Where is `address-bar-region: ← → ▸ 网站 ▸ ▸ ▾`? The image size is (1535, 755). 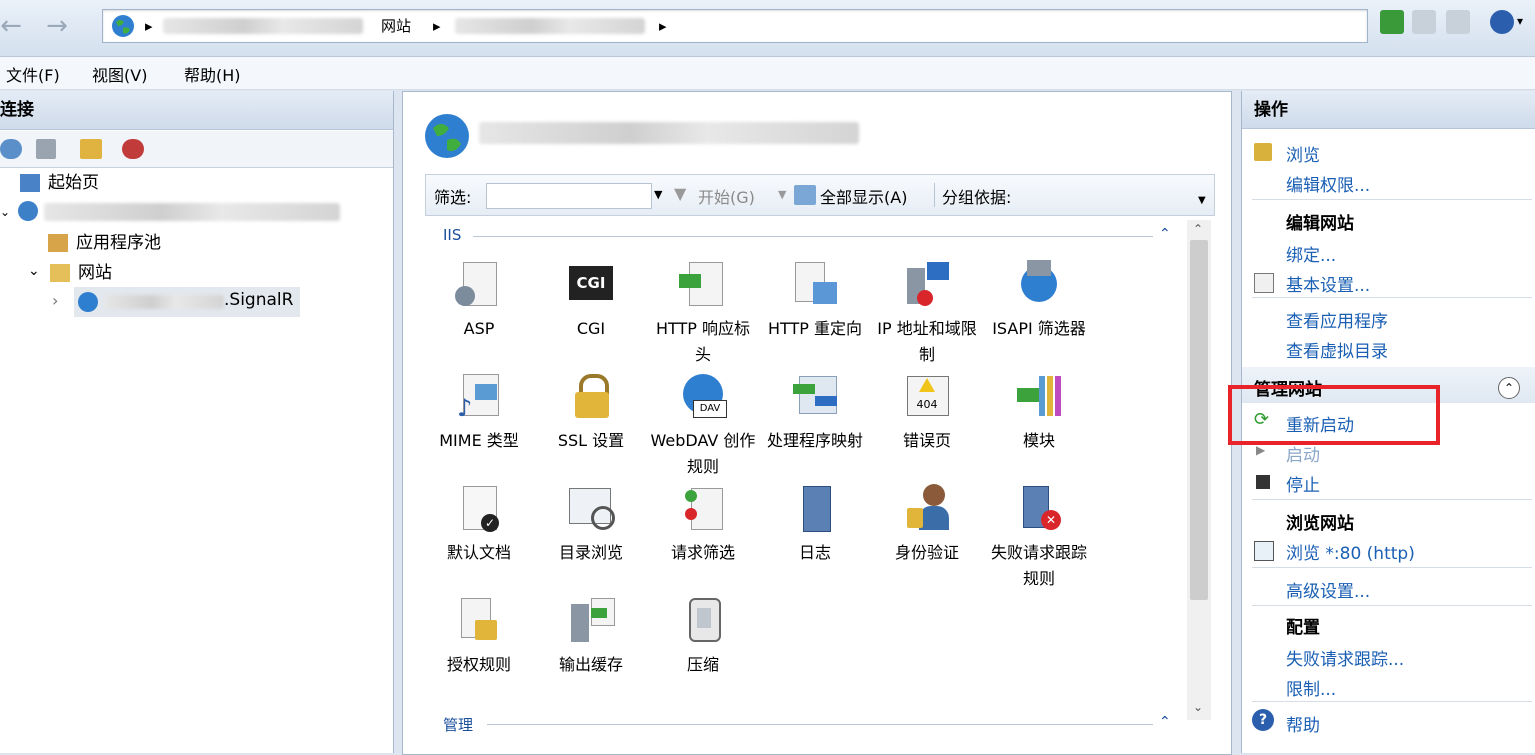
address-bar-region: ← → ▸ 网站 ▸ ▸ ▾ is located at coordinates (767, 28).